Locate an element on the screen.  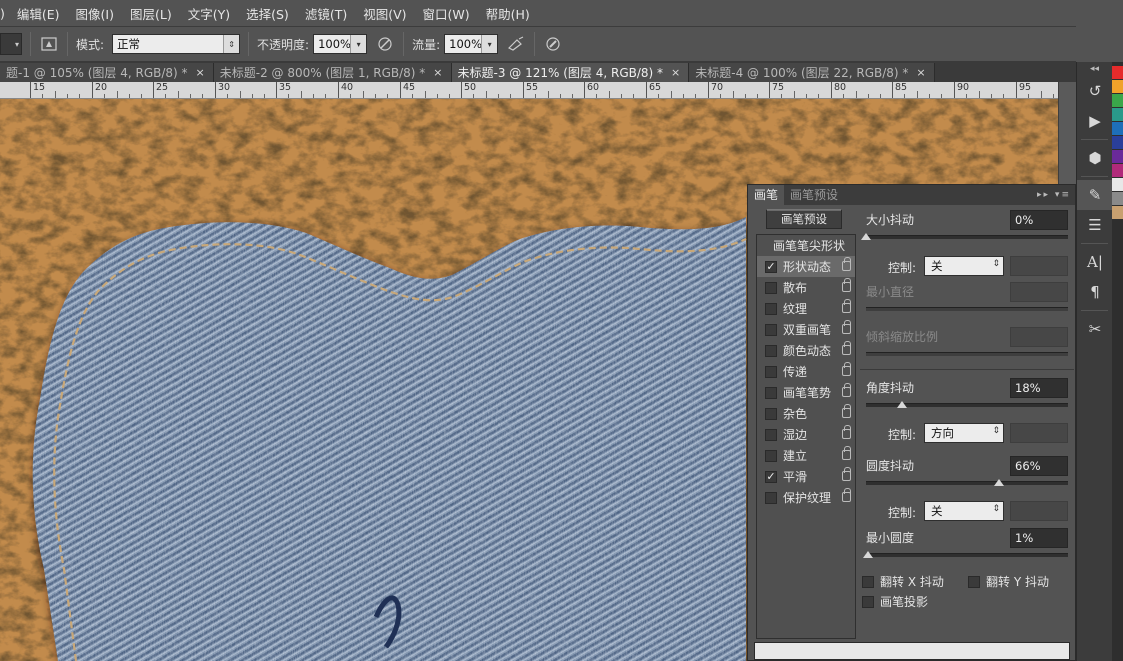
brush-icon: ✎ is located at coordinates (1095, 195).